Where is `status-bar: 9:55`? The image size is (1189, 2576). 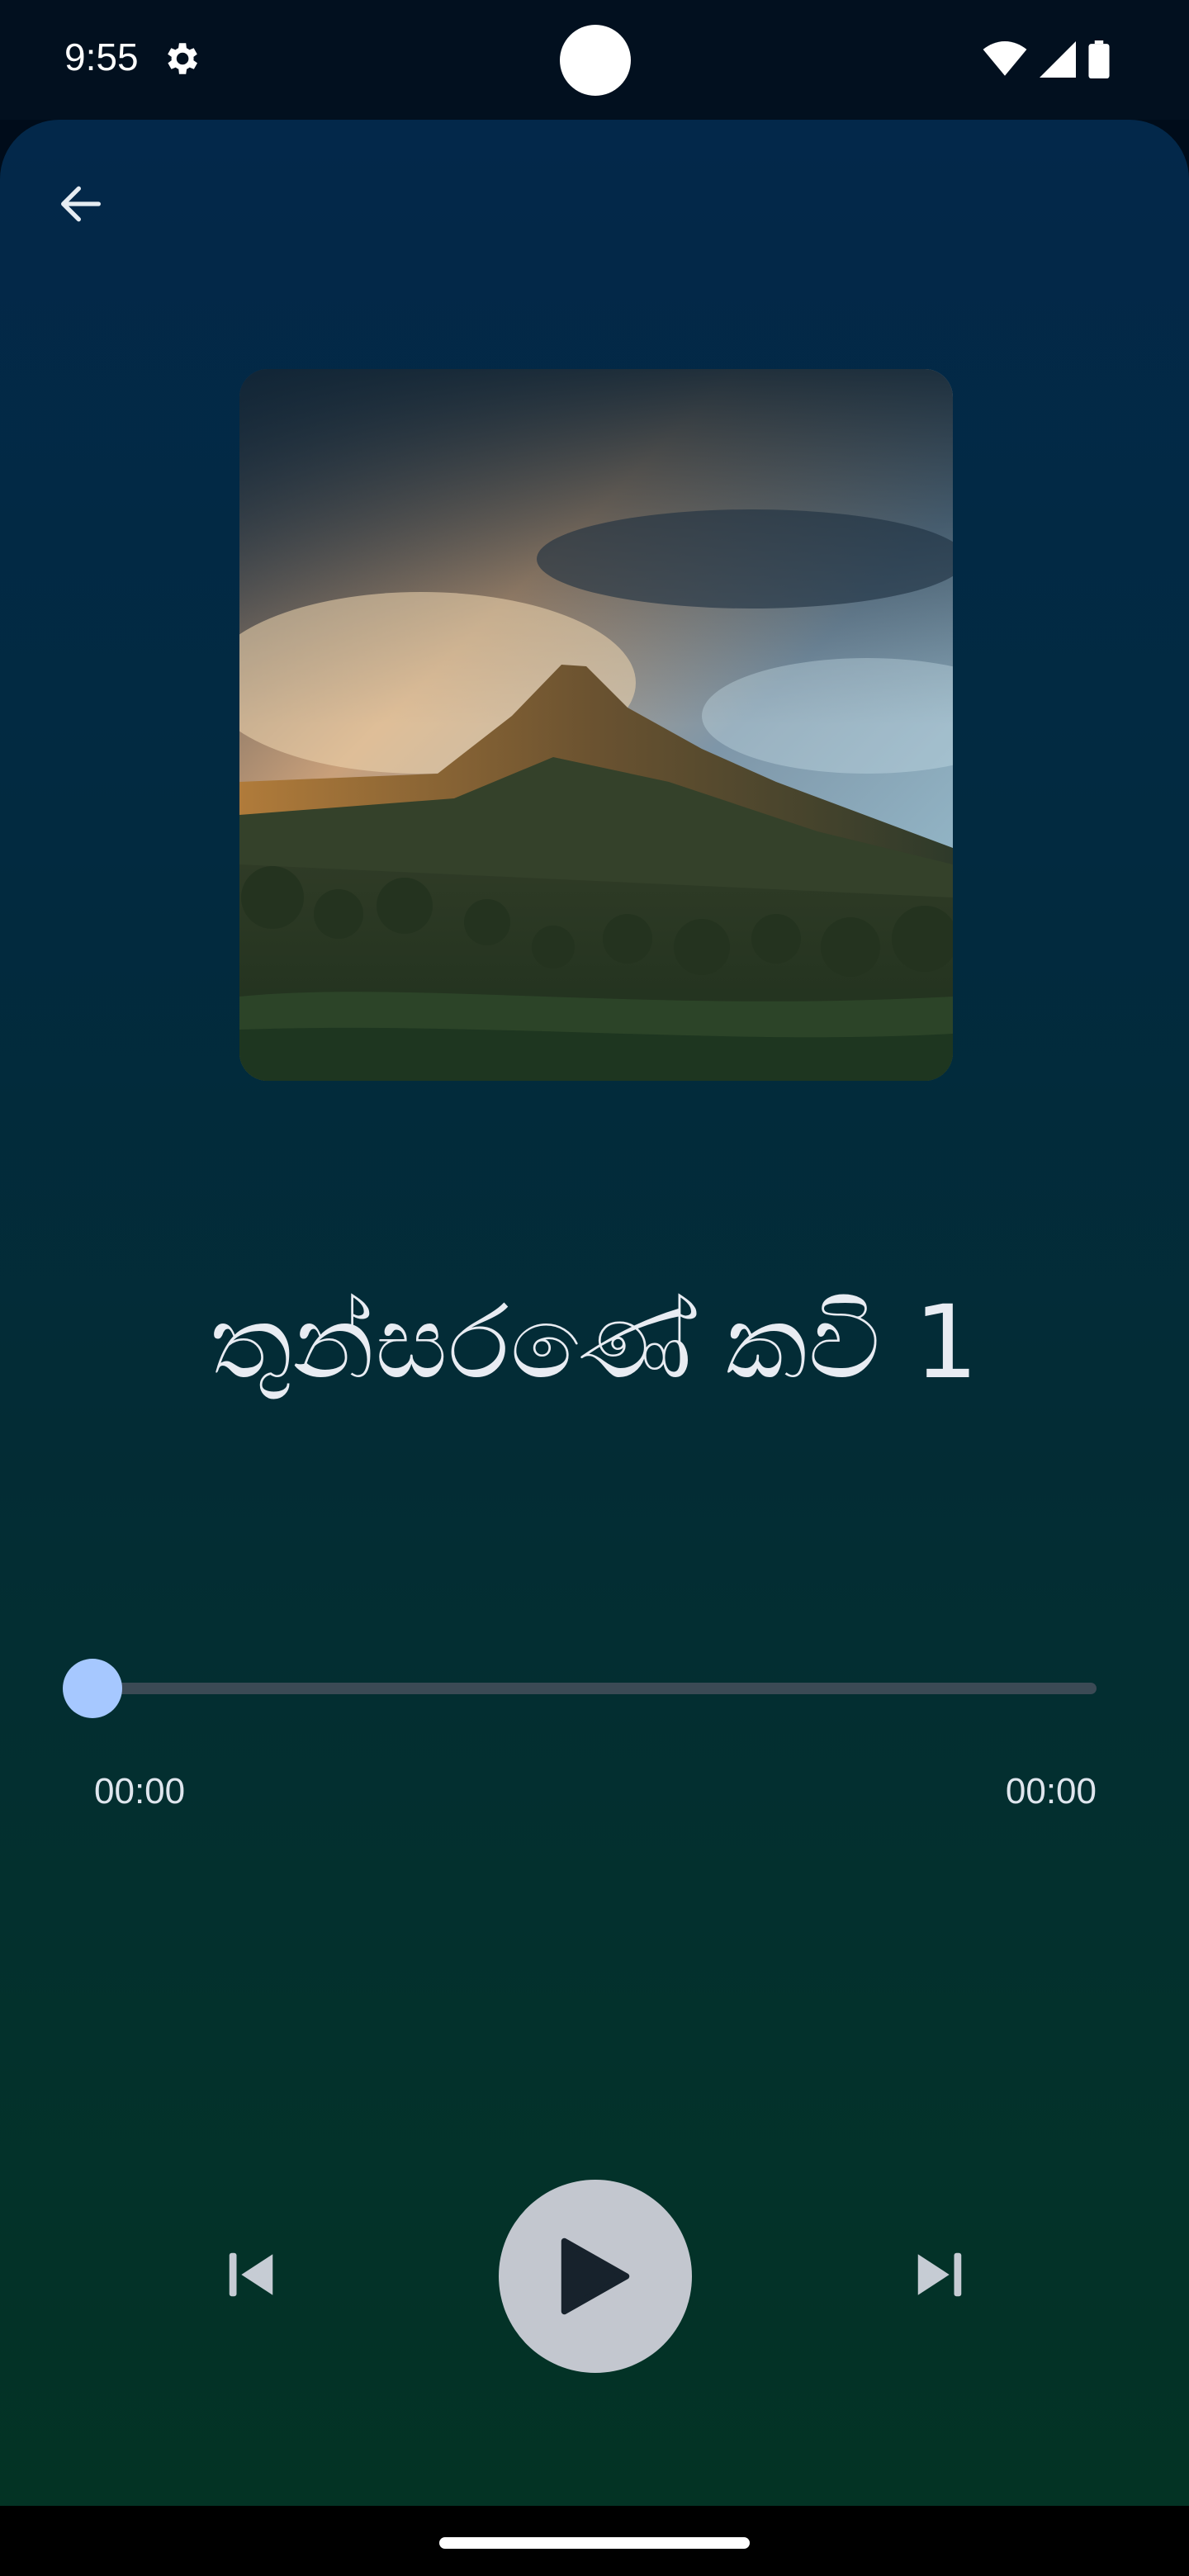 status-bar: 9:55 is located at coordinates (594, 60).